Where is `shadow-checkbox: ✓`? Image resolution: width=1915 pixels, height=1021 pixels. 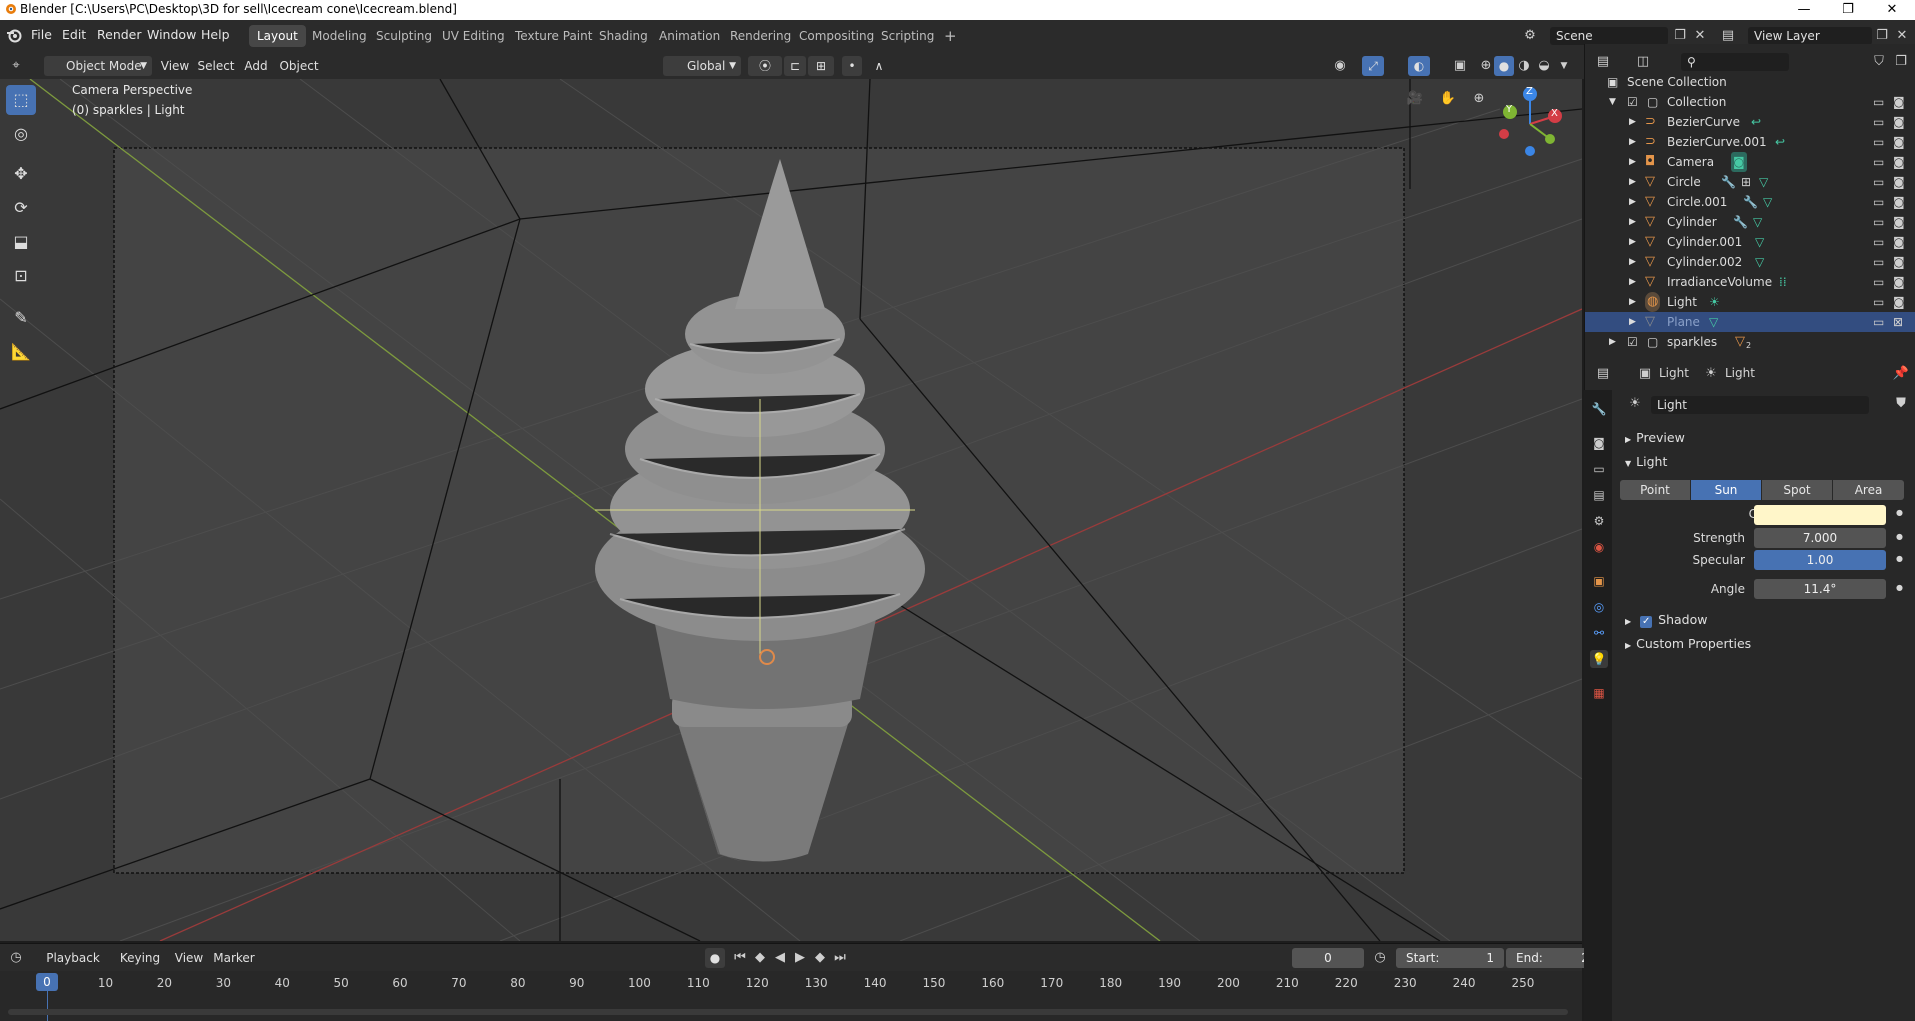 shadow-checkbox: ✓ is located at coordinates (1646, 622).